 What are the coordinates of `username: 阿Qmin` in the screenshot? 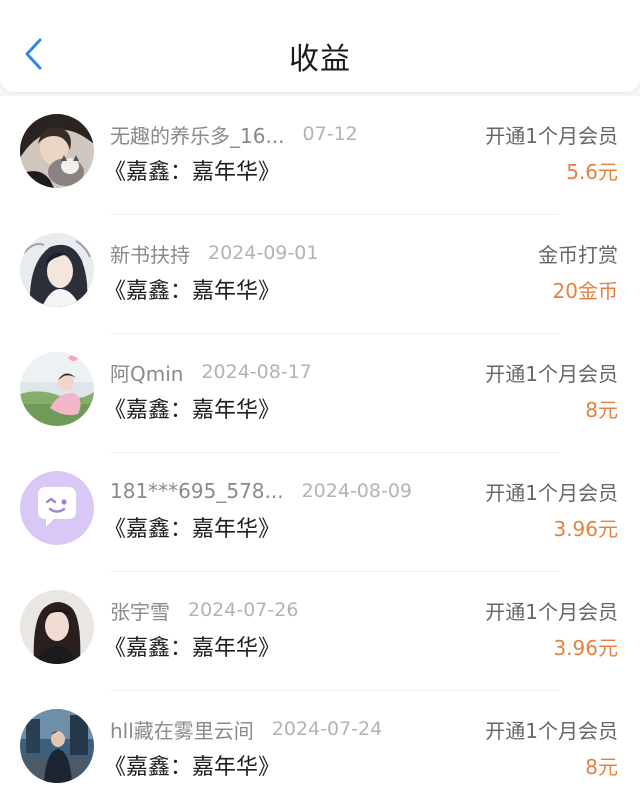 It's located at (147, 373).